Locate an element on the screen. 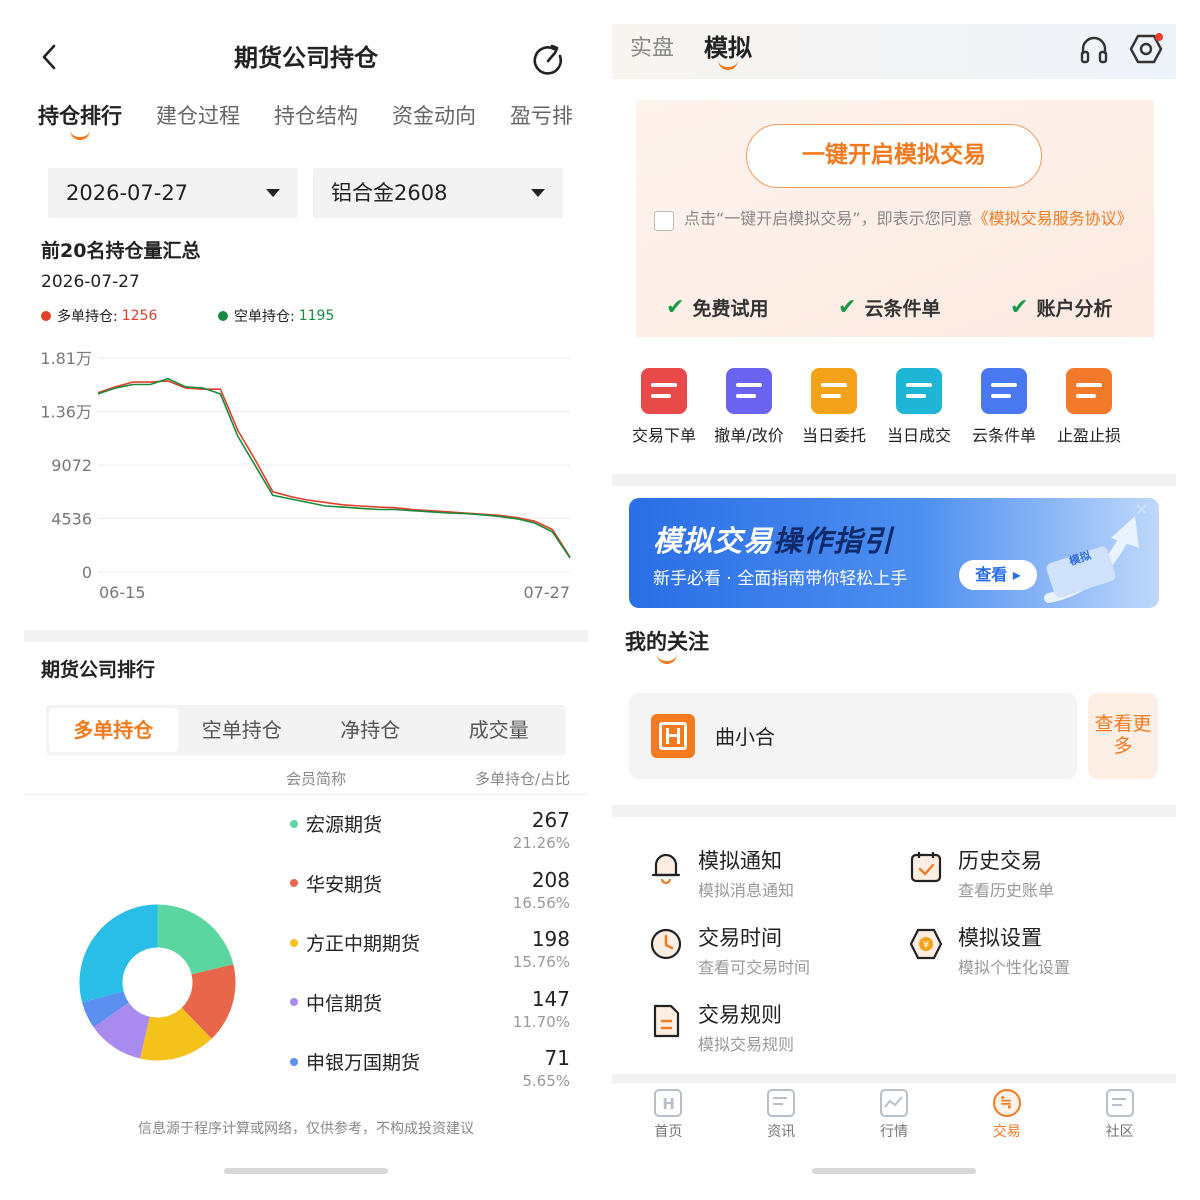 The image size is (1200, 1200). header-divider is located at coordinates (306, 794).